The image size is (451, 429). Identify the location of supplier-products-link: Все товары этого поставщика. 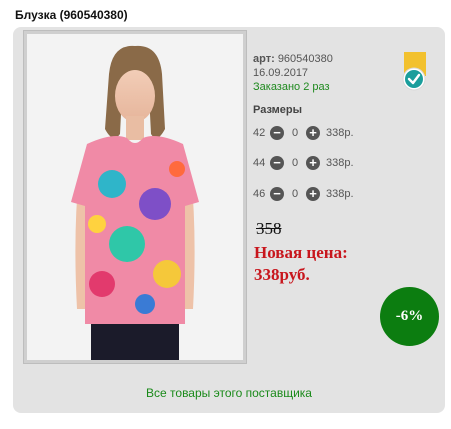
(225, 393).